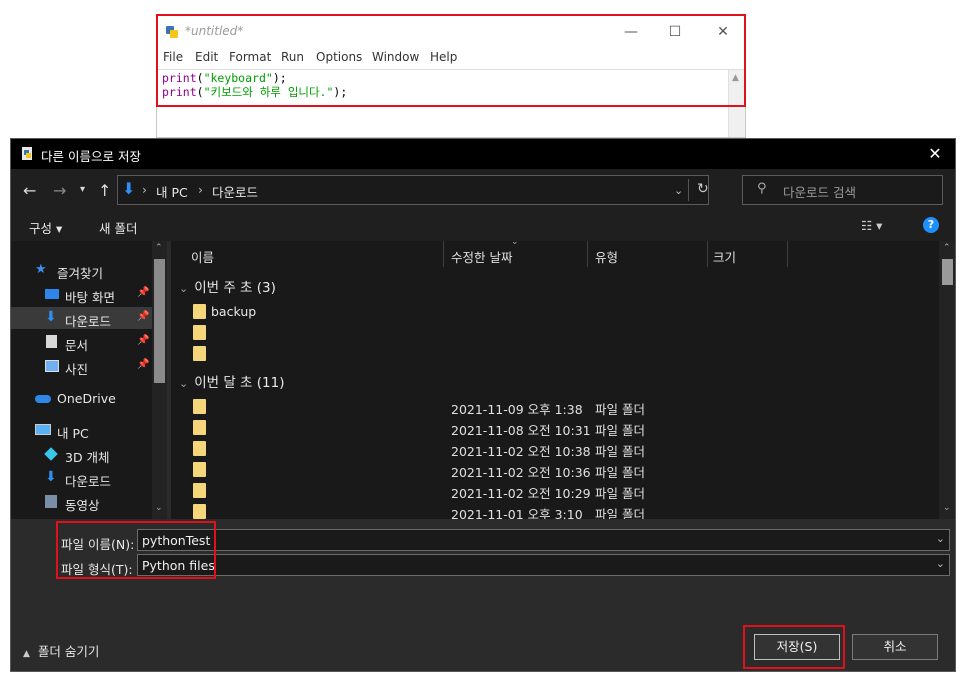  Describe the element at coordinates (235, 191) in the screenshot. I see `breadcrumb-downloads: 다운로드` at that location.